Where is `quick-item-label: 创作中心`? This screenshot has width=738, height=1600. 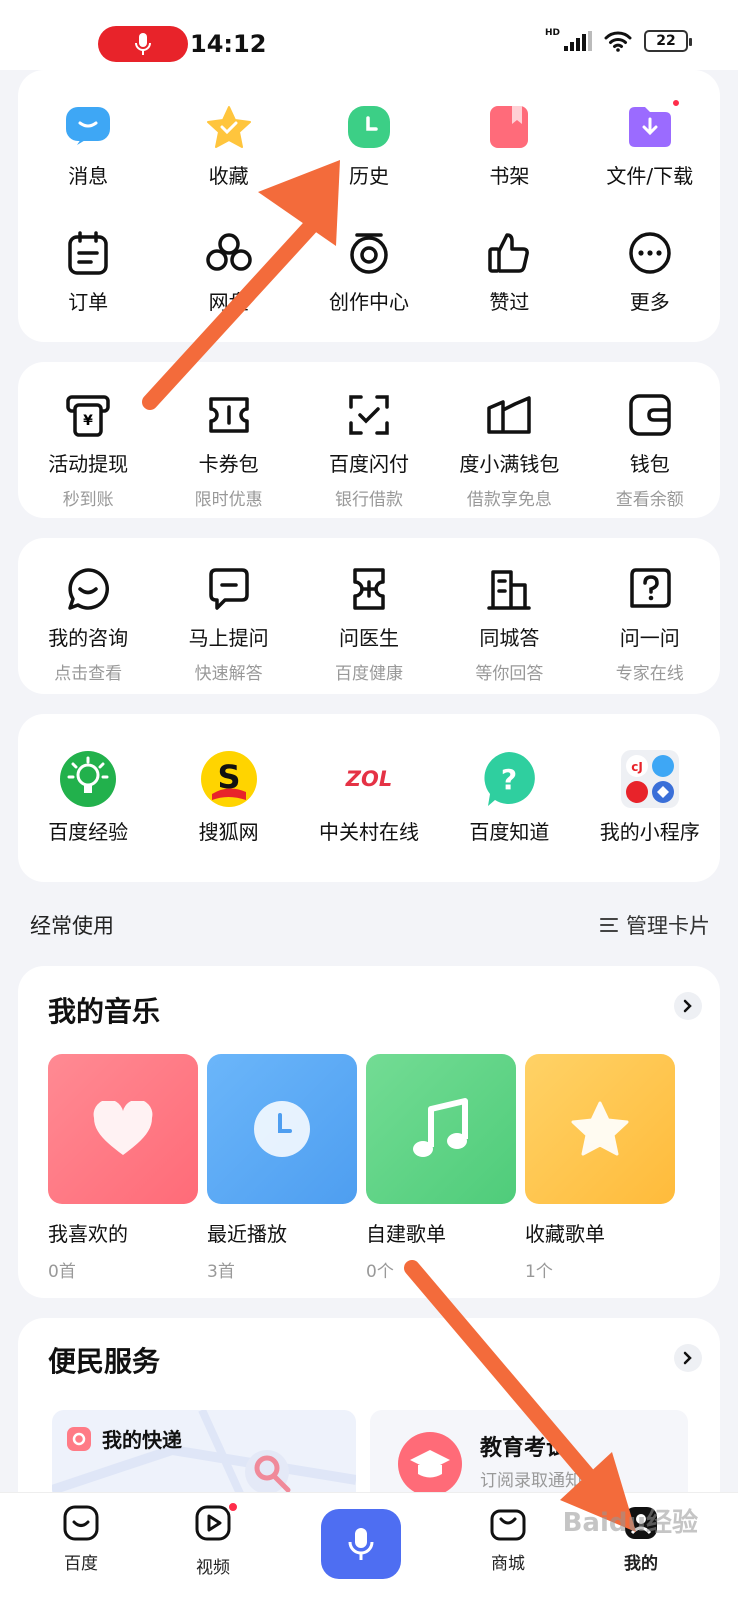 quick-item-label: 创作中心 is located at coordinates (368, 302).